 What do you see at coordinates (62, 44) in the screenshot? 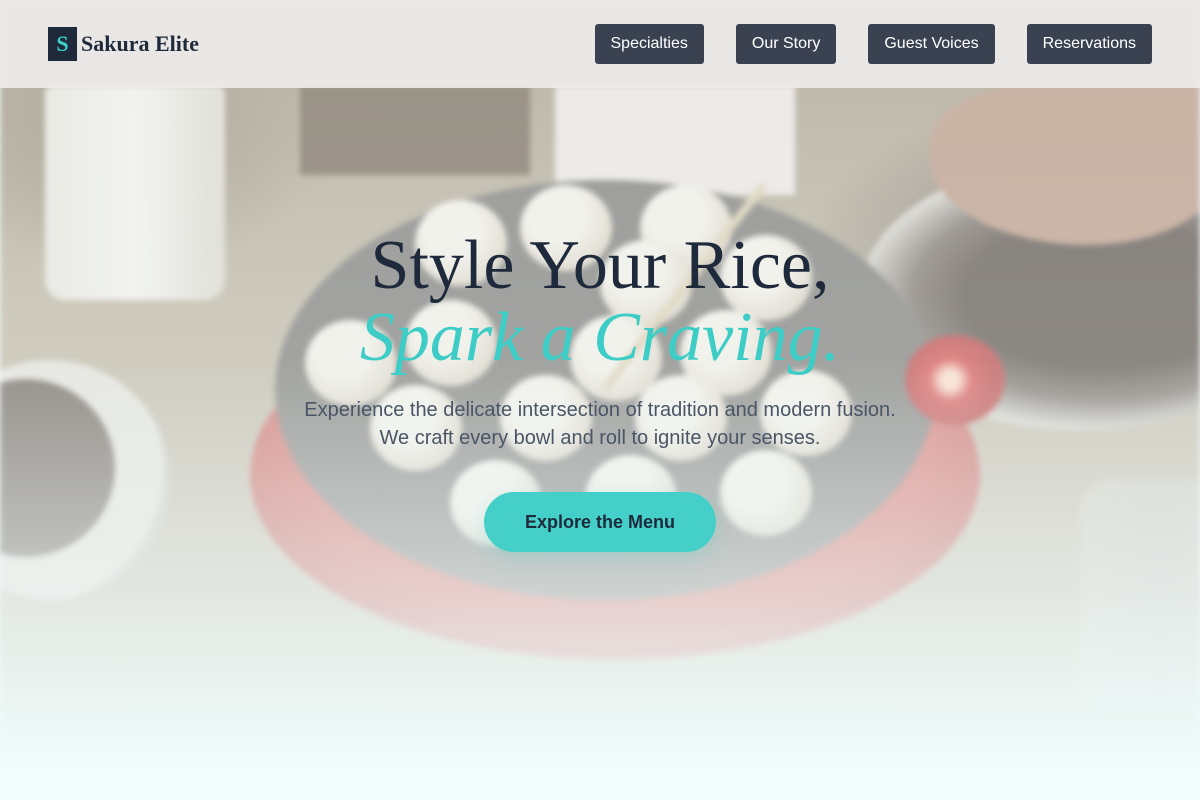
I see `brand-mark-icon: S` at bounding box center [62, 44].